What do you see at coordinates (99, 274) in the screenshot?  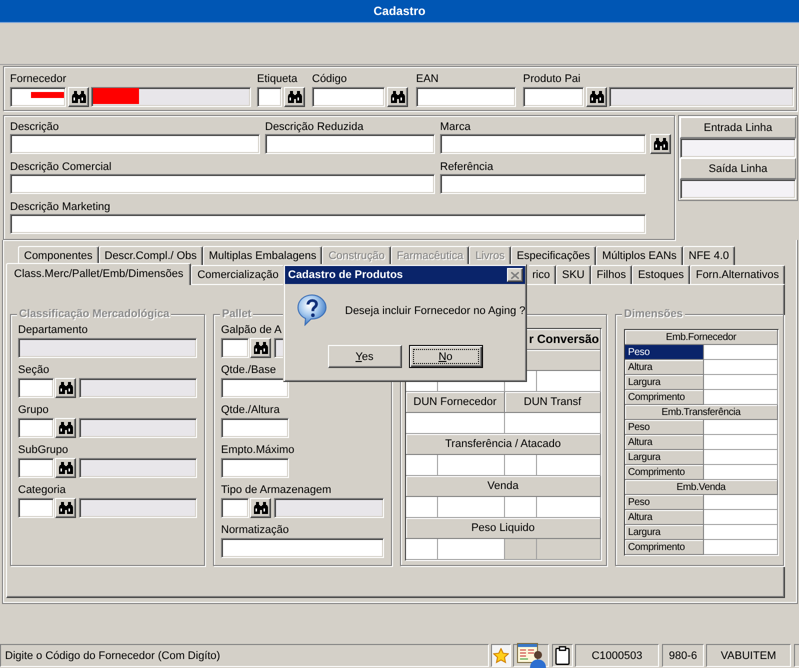 I see `tab: Class.Merc/Pallet/Emb/Dimensões` at bounding box center [99, 274].